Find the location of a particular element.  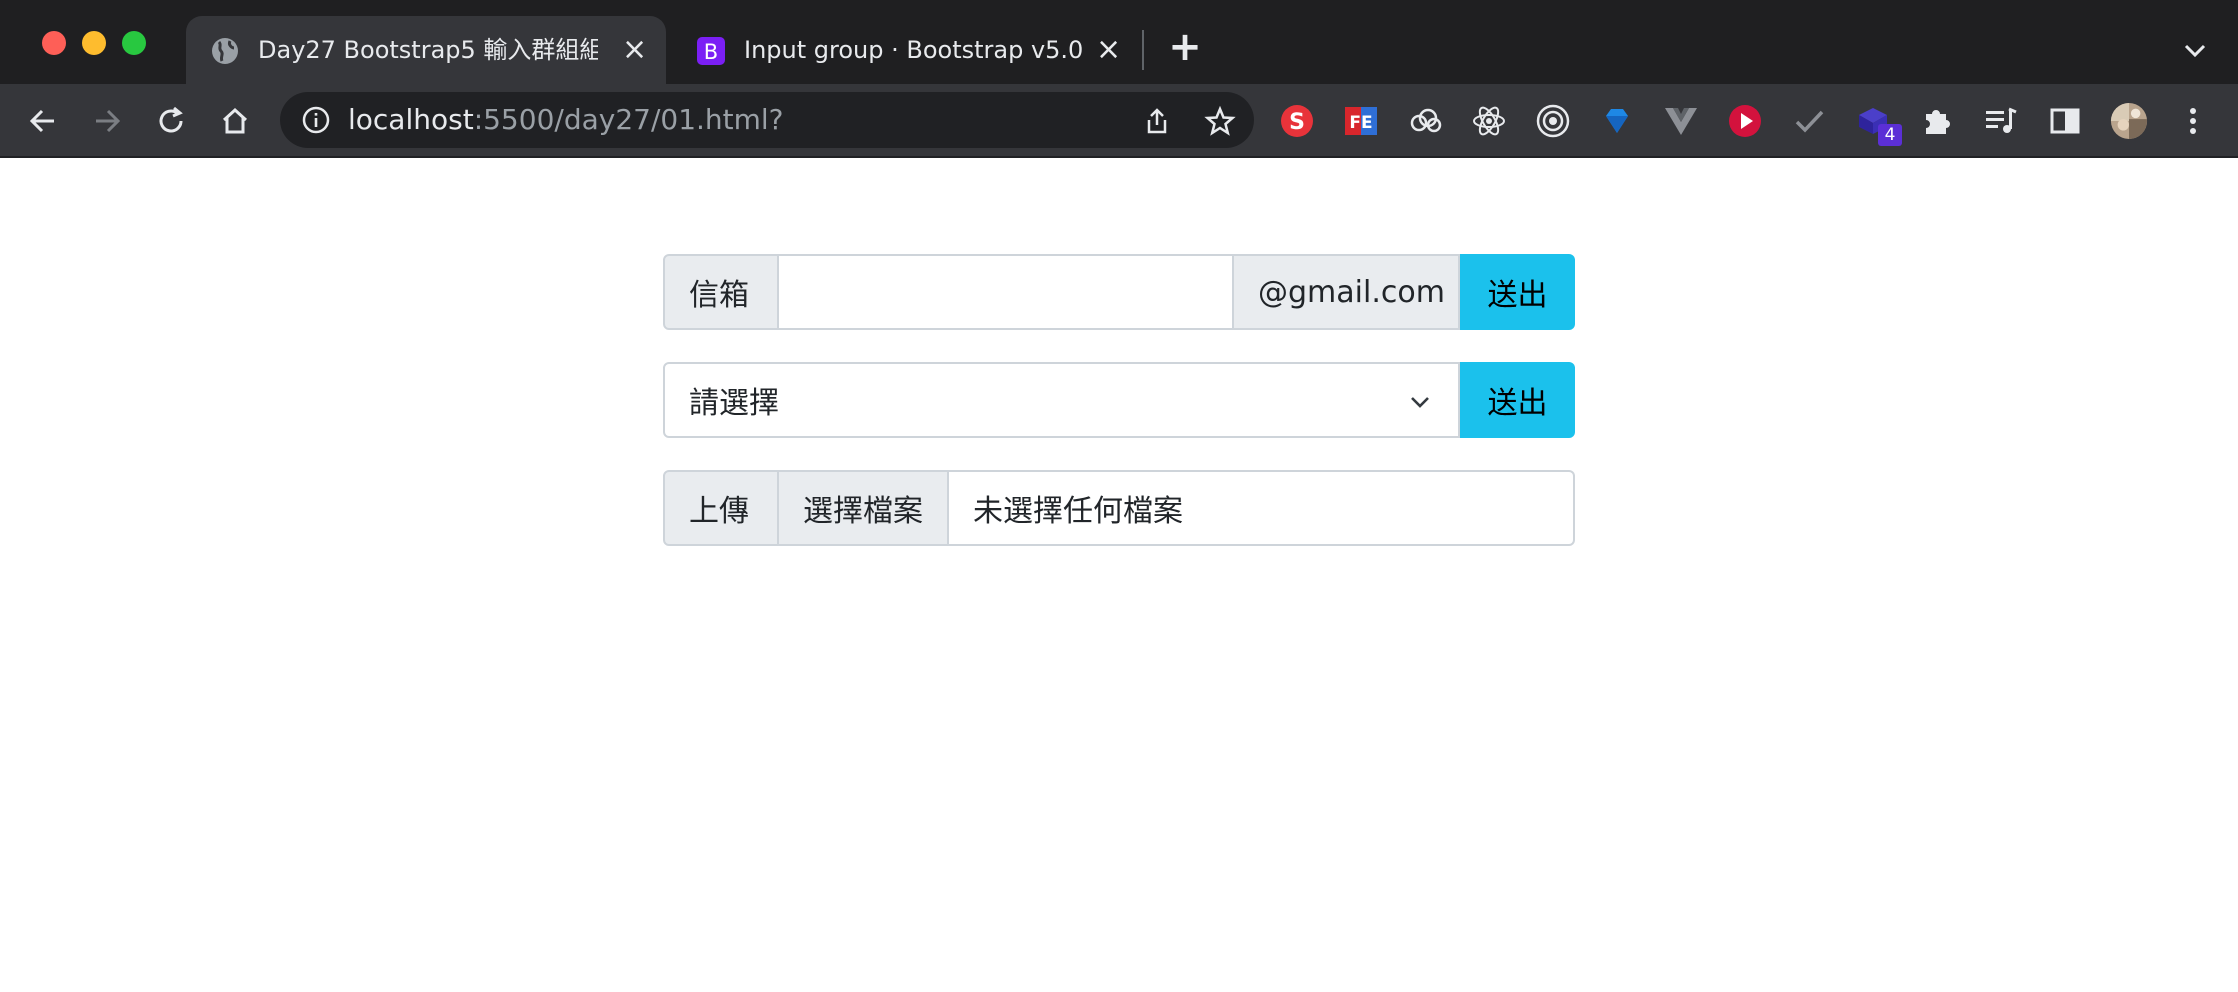

tab-day27: Day27 Bootstrap5 輸入群組組件 × is located at coordinates (426, 50).